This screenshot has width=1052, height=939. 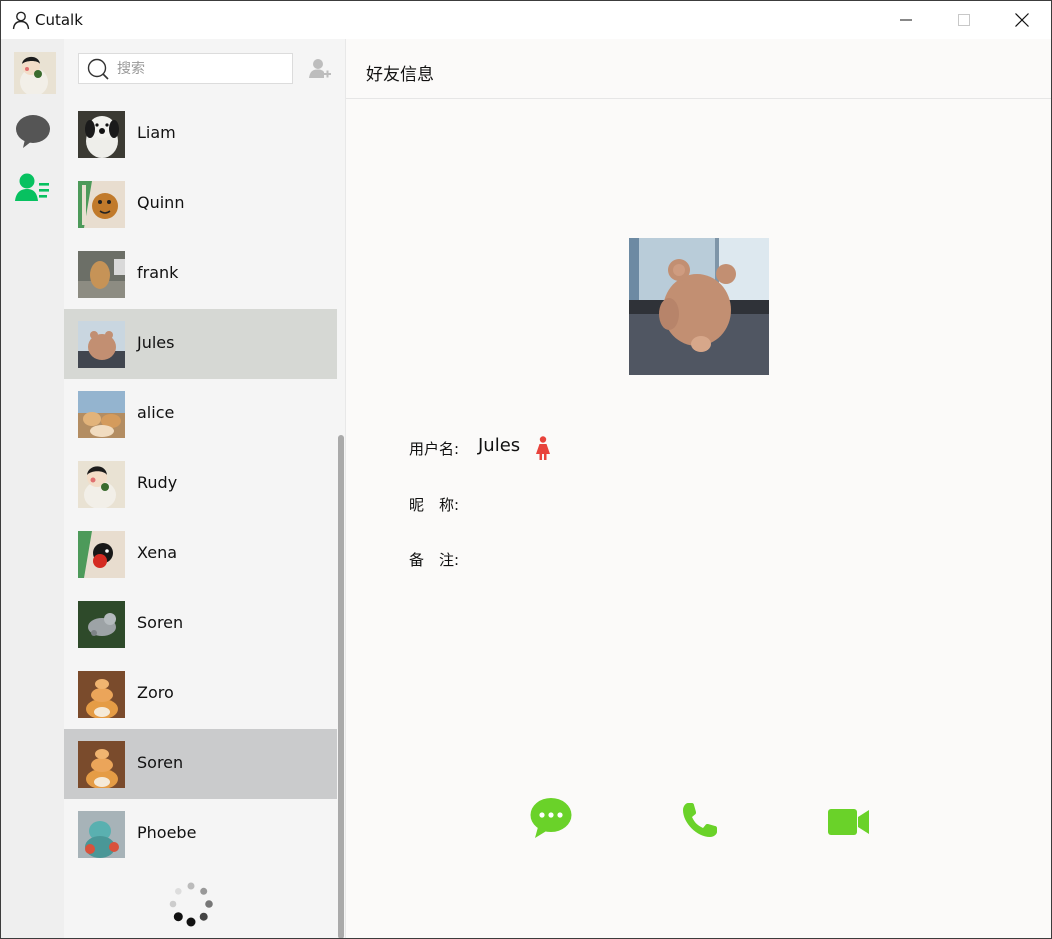 I want to click on contact-item: Zoro, so click(x=200, y=694).